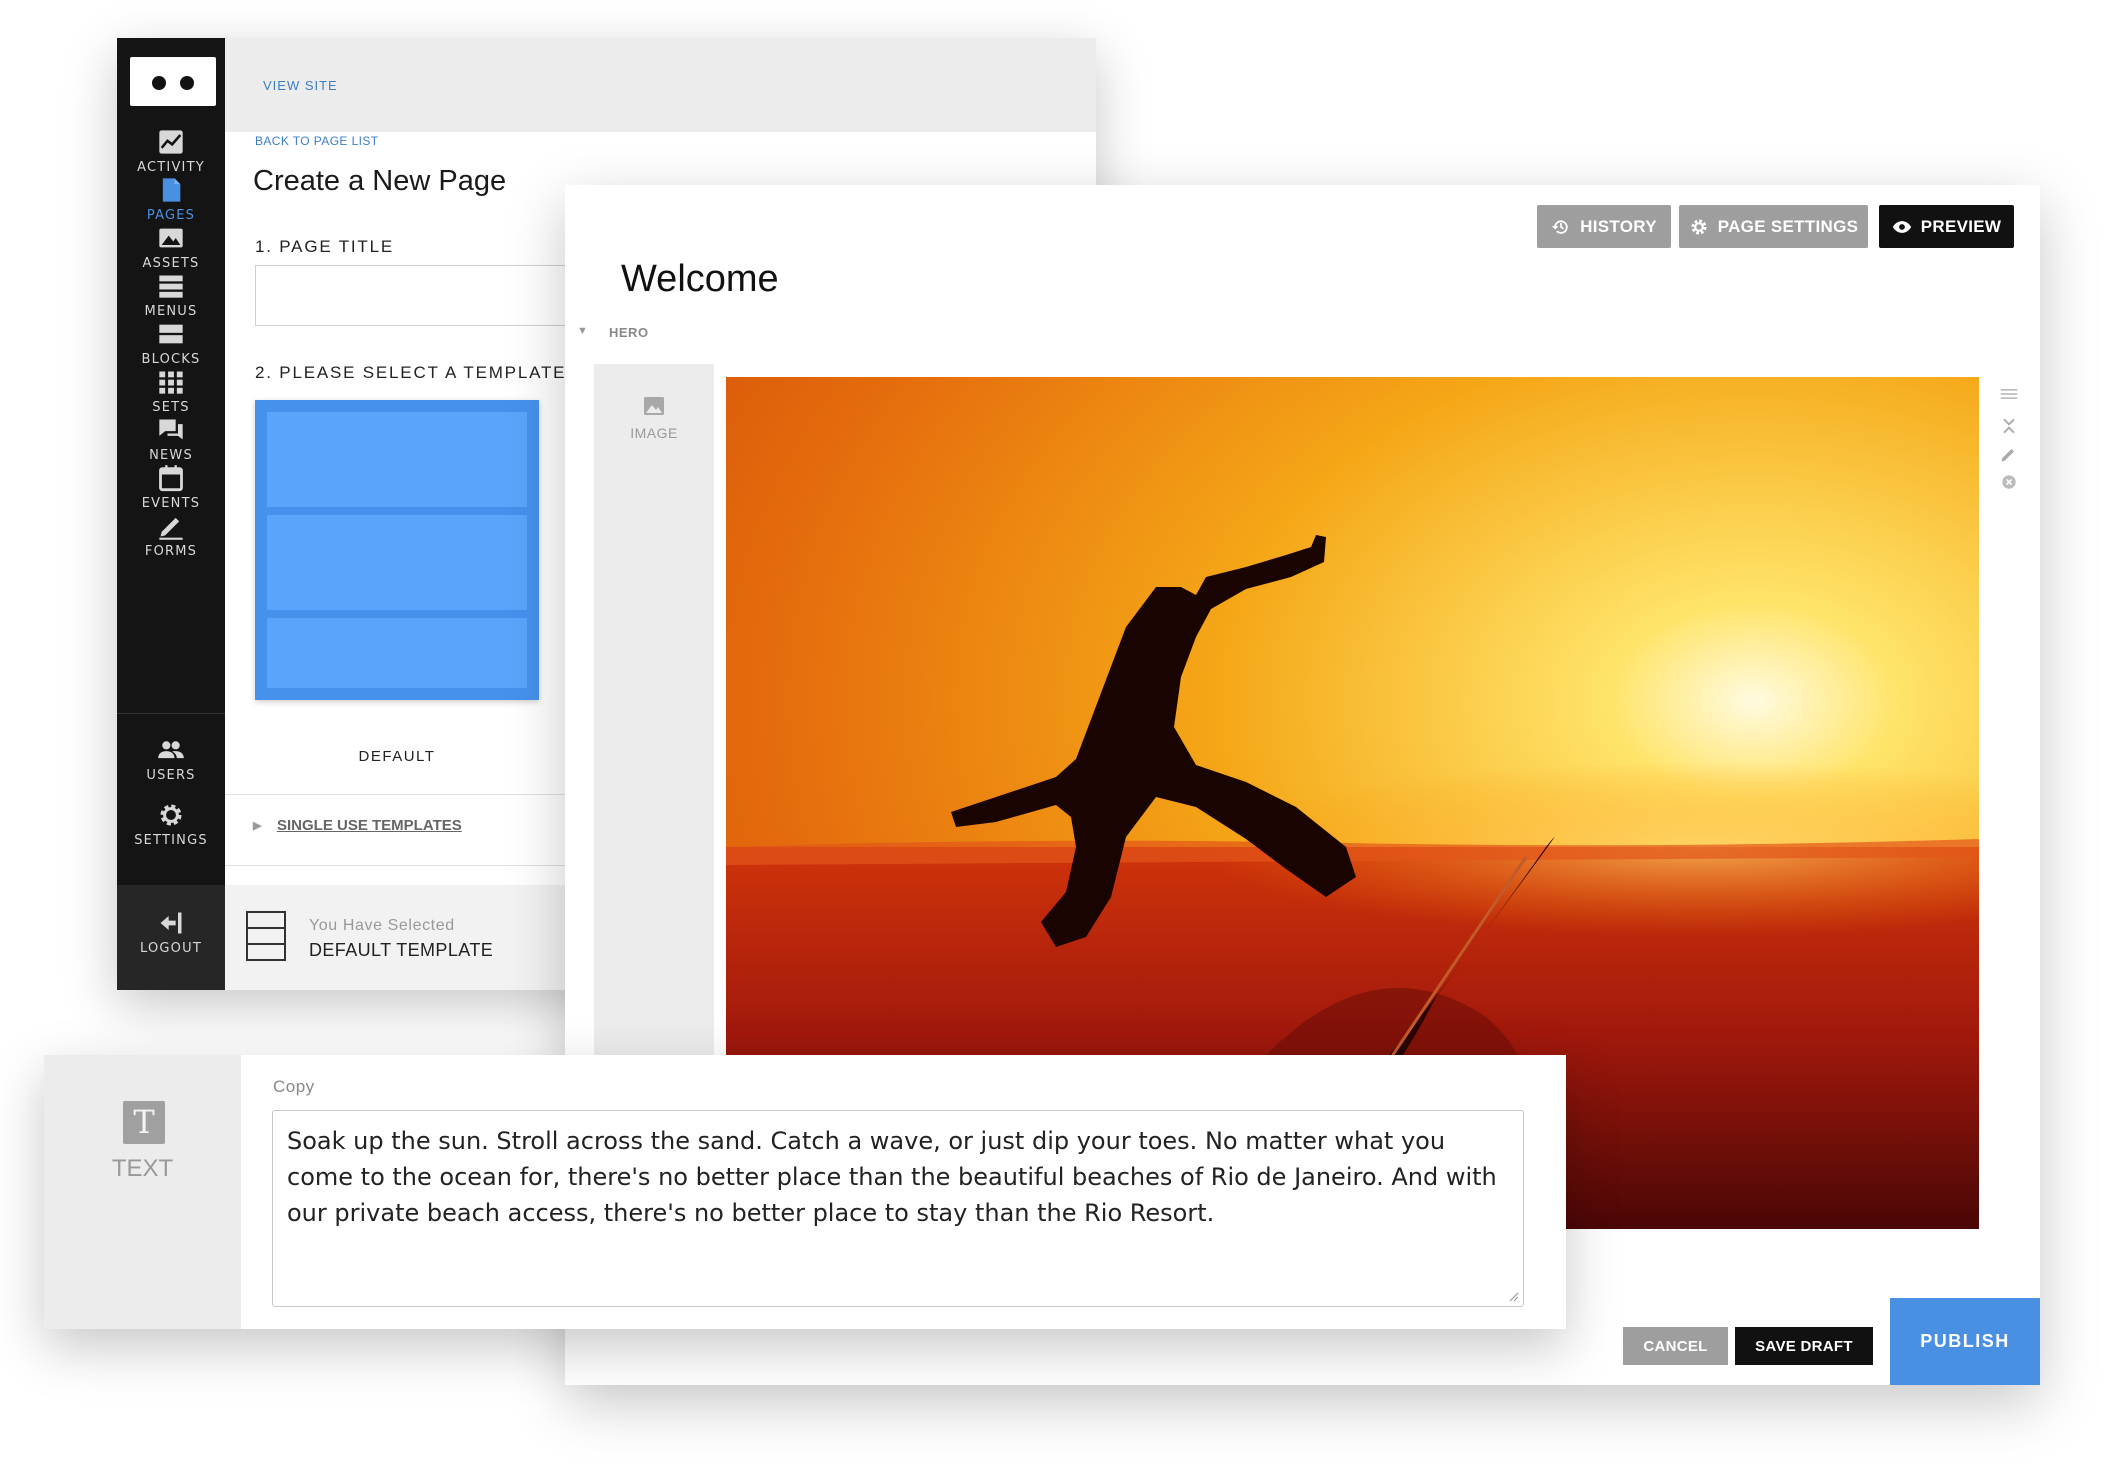  I want to click on selected-caption: You Have Selected, so click(382, 925).